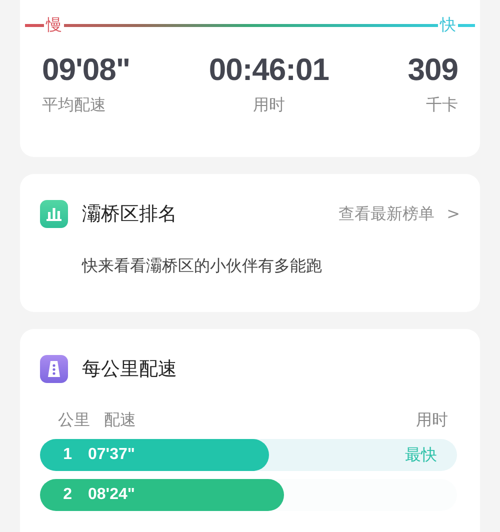 Image resolution: width=500 pixels, height=532 pixels. What do you see at coordinates (129, 214) in the screenshot?
I see `section-title: 灞桥区排名` at bounding box center [129, 214].